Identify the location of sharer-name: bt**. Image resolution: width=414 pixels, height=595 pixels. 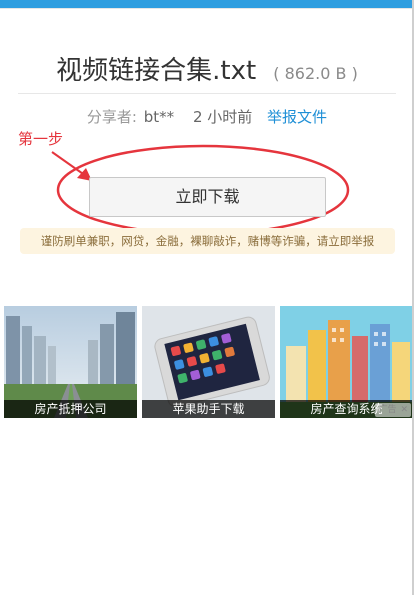
(159, 117).